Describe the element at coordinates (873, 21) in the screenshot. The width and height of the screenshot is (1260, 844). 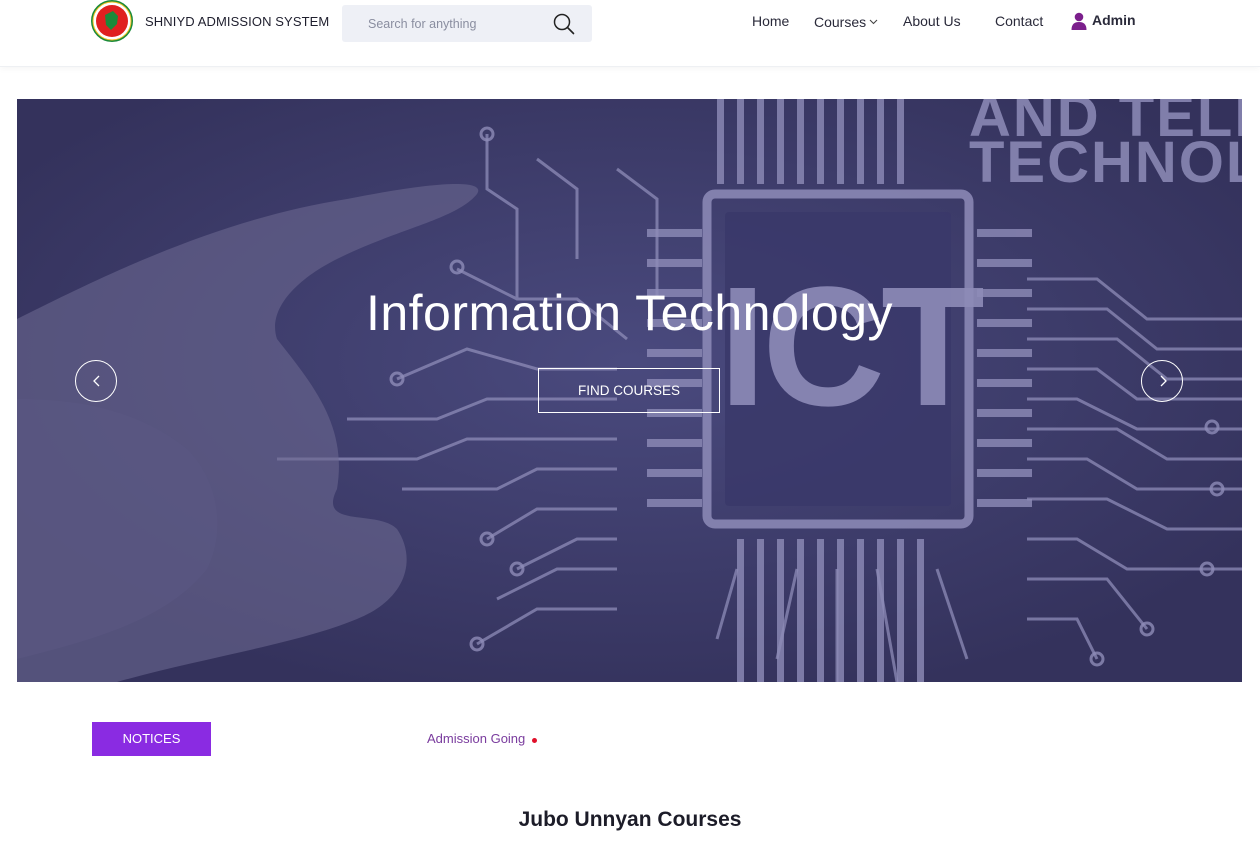
I see `chevron-down-icon` at that location.